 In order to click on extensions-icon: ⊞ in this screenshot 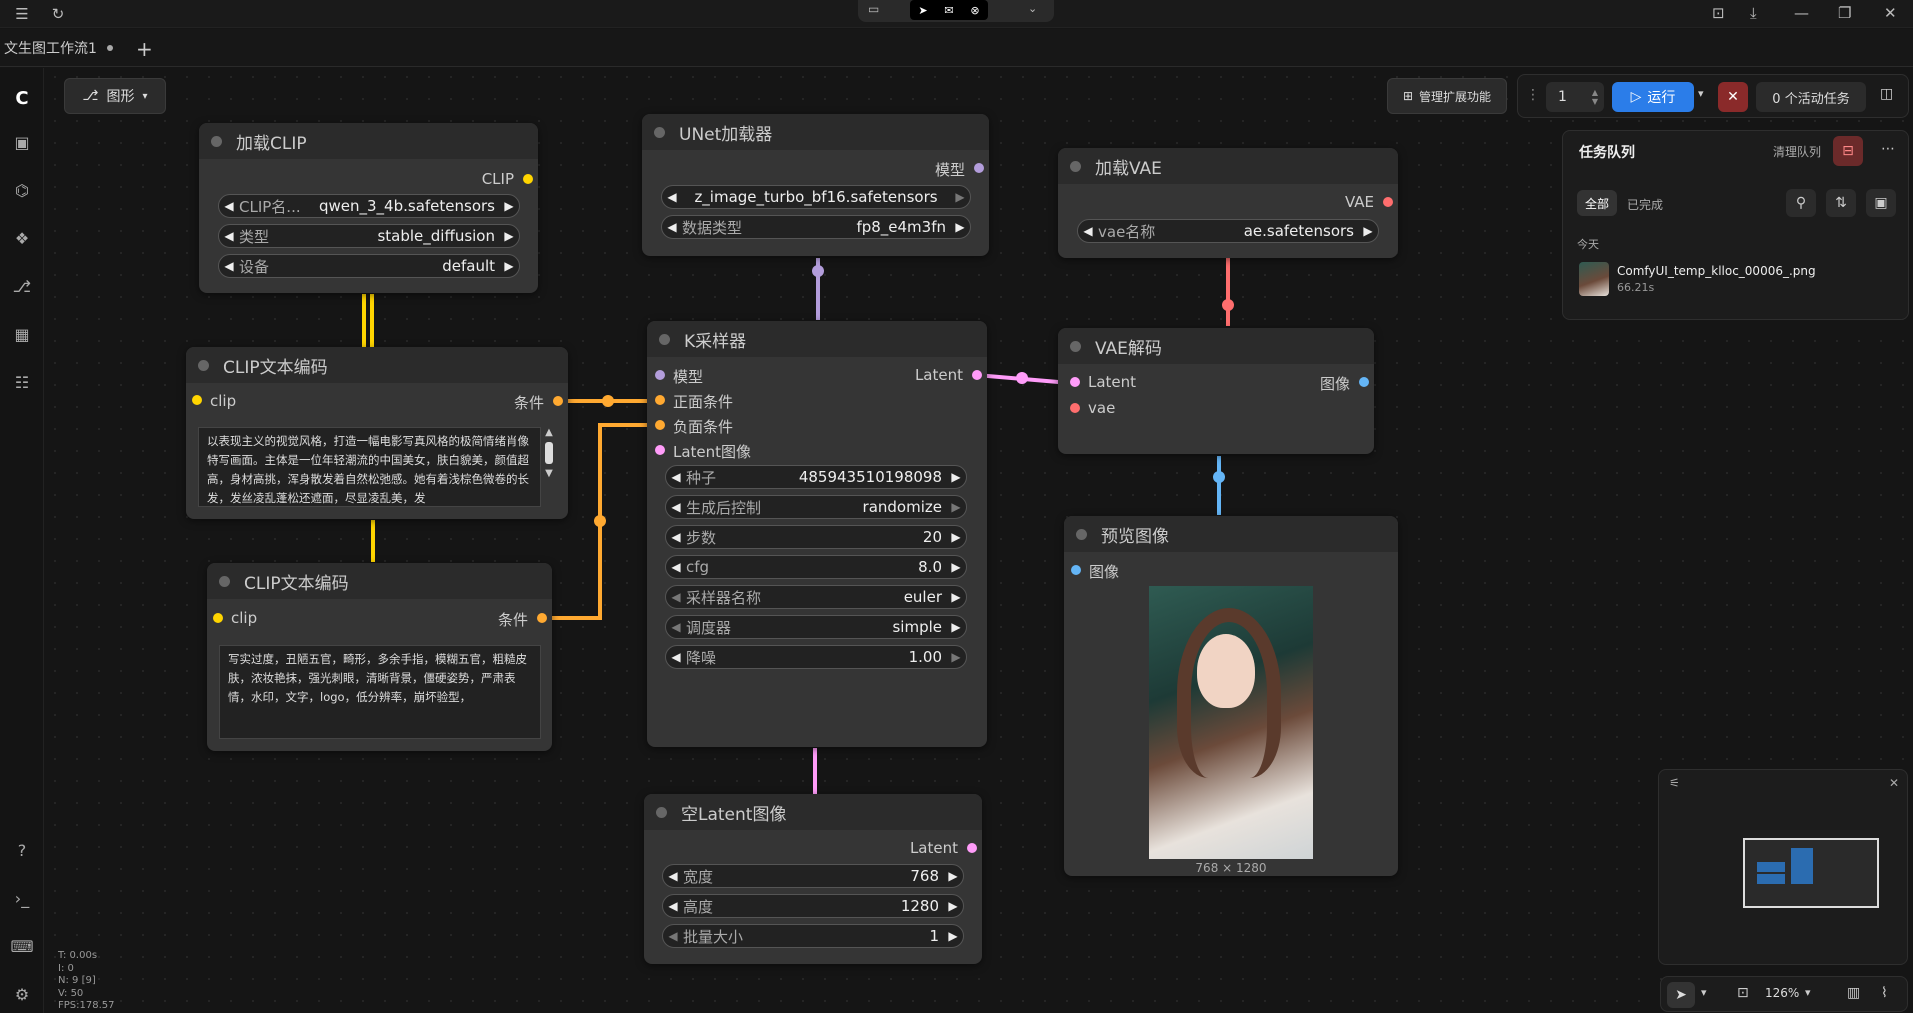, I will do `click(1408, 96)`.